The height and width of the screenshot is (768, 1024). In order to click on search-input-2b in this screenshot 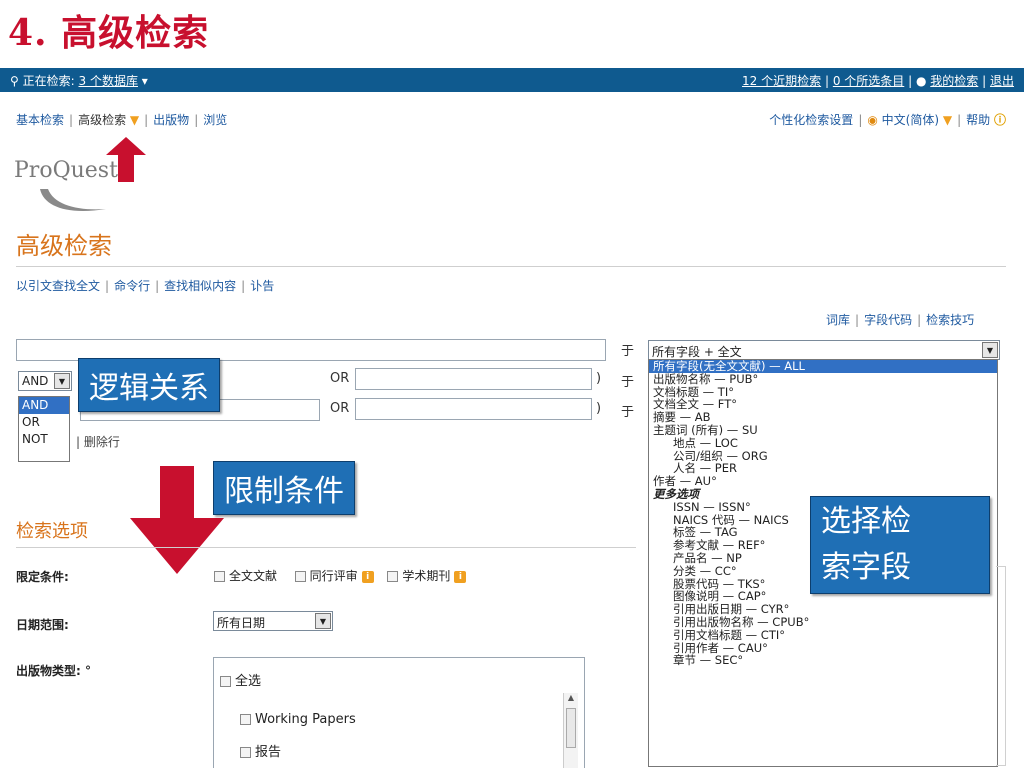, I will do `click(473, 379)`.